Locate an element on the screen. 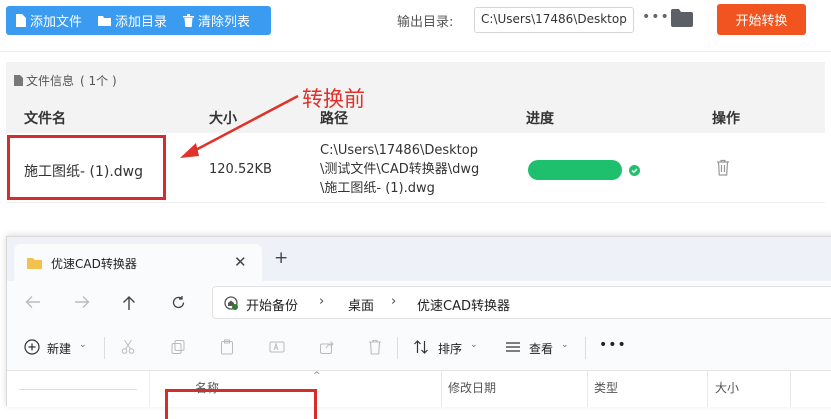 The image size is (831, 419). rename-icon is located at coordinates (277, 347).